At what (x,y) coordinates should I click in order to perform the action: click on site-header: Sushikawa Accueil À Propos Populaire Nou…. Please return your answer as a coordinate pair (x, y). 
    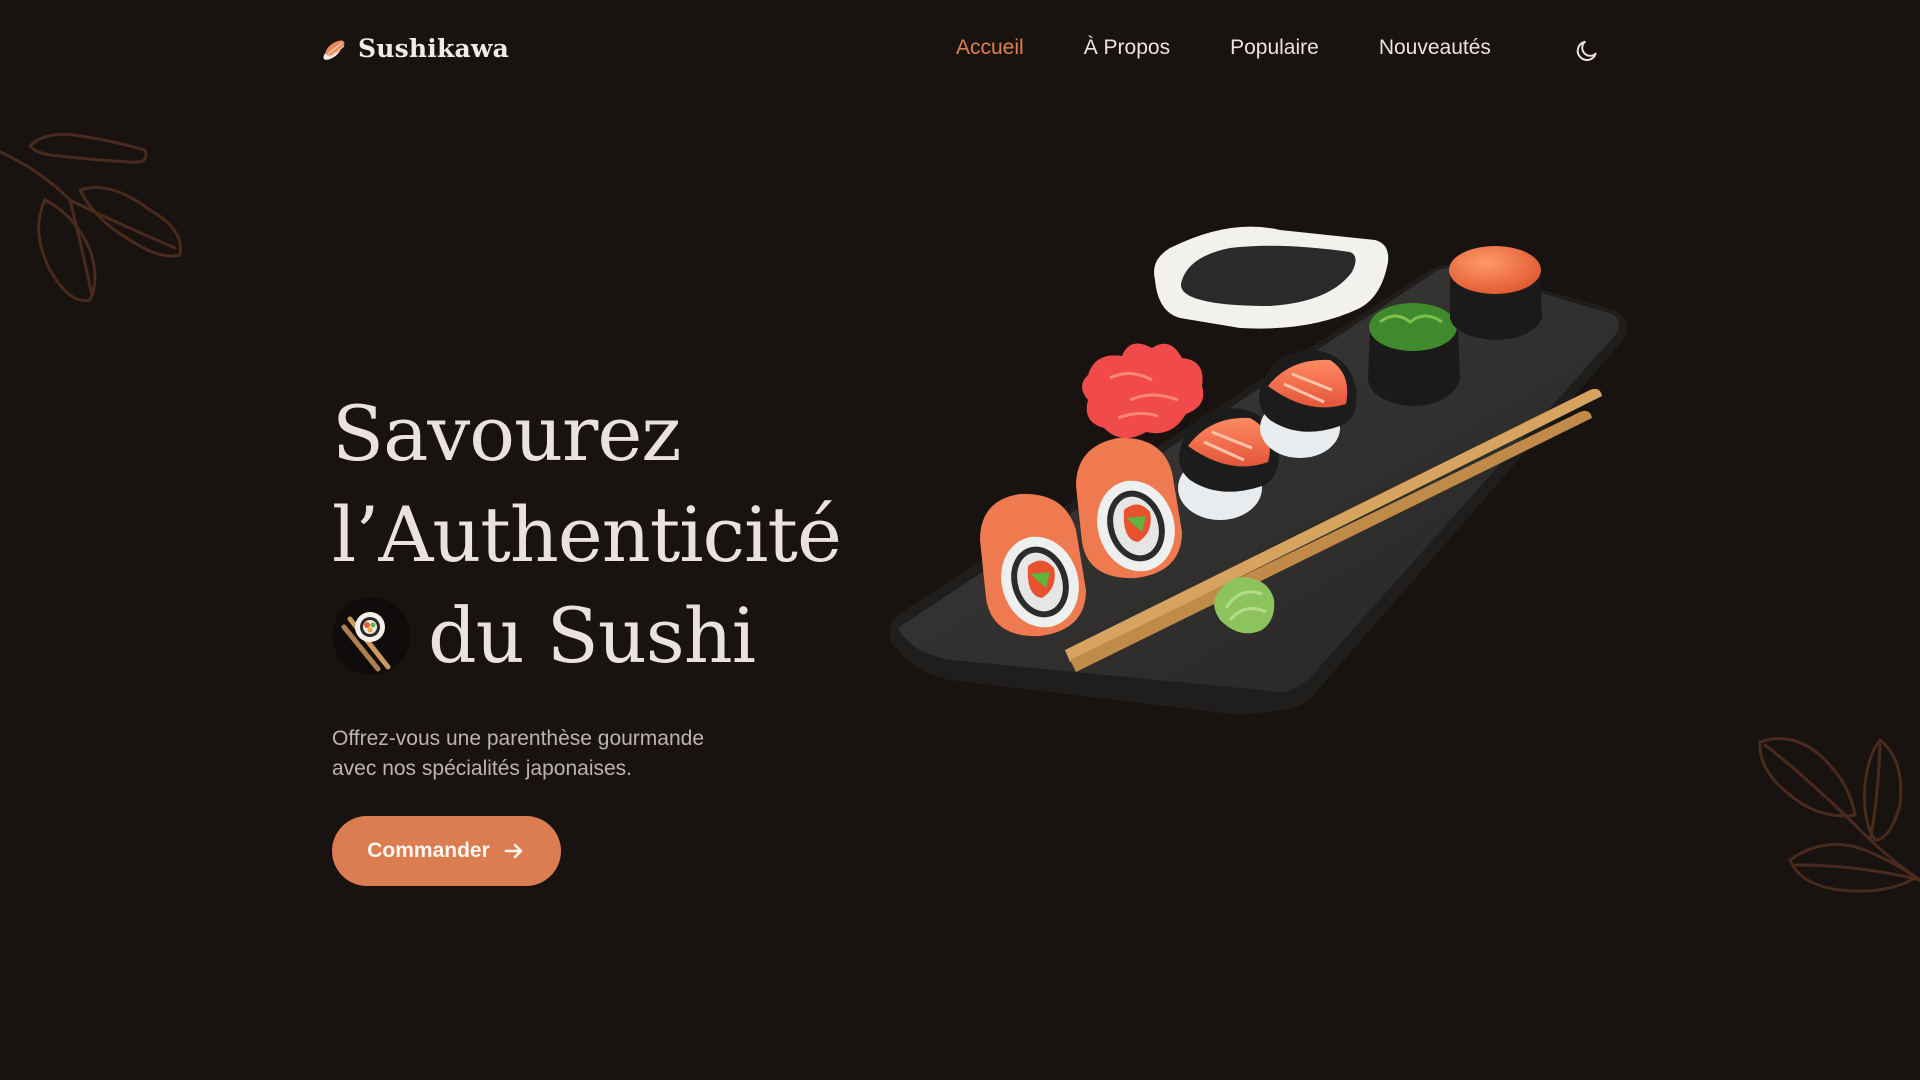
    Looking at the image, I should click on (960, 50).